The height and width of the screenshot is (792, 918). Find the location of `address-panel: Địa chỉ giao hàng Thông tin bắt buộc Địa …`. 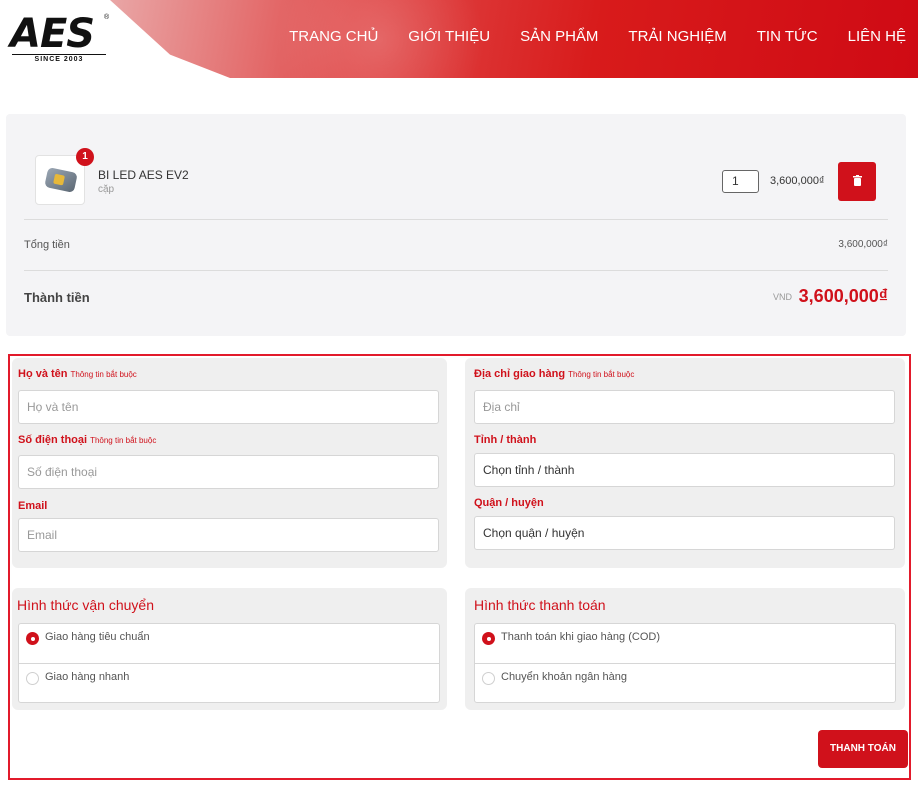

address-panel: Địa chỉ giao hàng Thông tin bắt buộc Địa … is located at coordinates (685, 463).